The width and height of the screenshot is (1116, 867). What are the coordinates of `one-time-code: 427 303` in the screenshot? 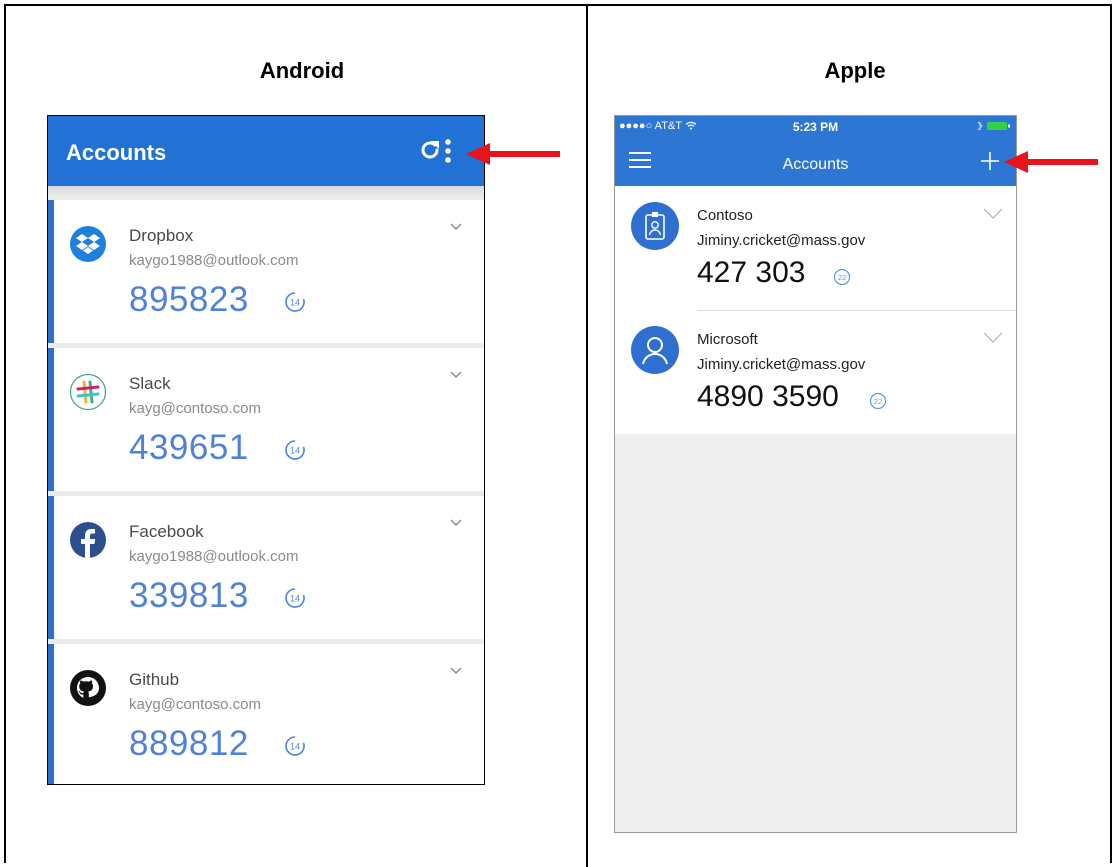 It's located at (751, 272).